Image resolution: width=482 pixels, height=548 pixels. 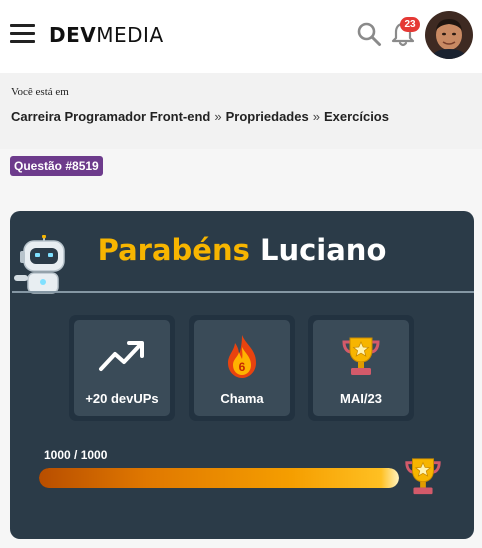 What do you see at coordinates (110, 116) in the screenshot?
I see `breadcrumb-item-carreira: Carreira Programador Front-end` at bounding box center [110, 116].